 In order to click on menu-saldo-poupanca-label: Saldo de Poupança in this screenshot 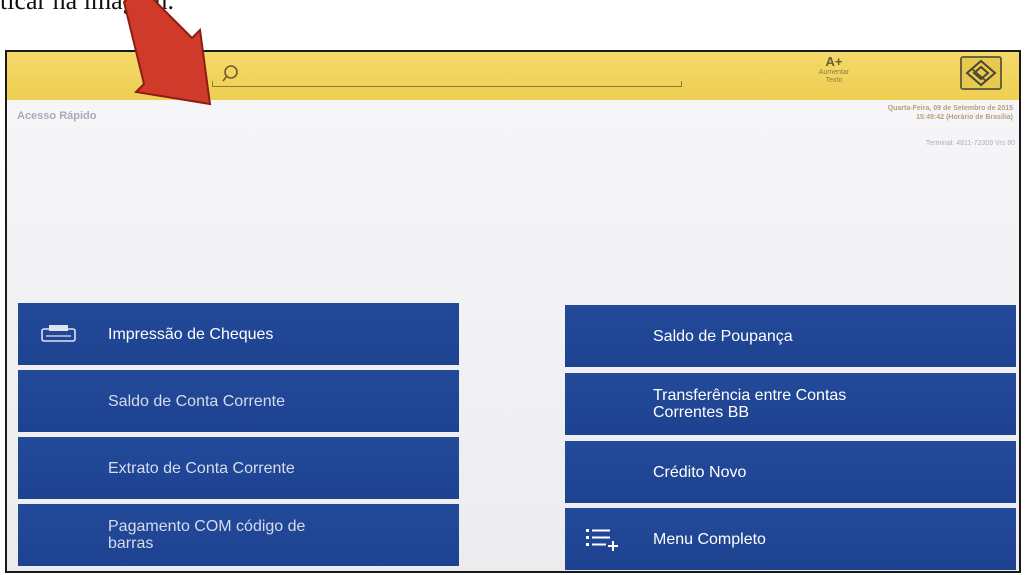, I will do `click(723, 336)`.